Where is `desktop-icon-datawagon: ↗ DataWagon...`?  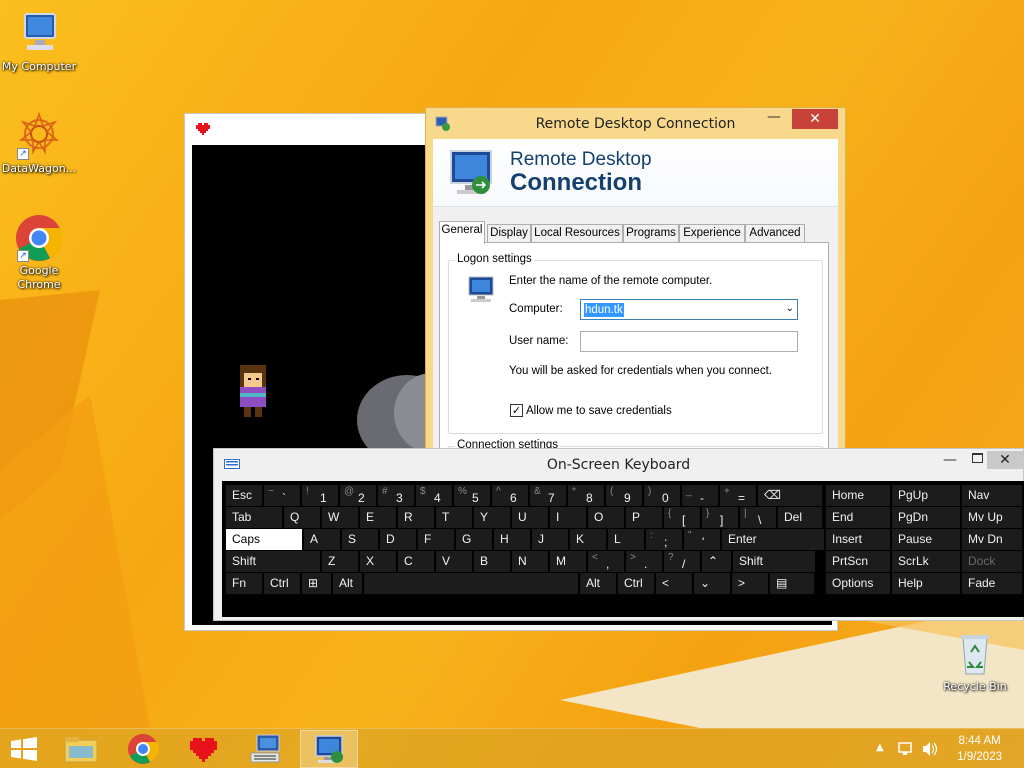
desktop-icon-datawagon: ↗ DataWagon... is located at coordinates (39, 143).